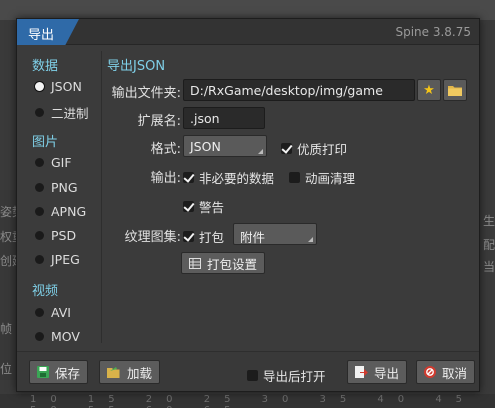 The height and width of the screenshot is (408, 495). I want to click on pack-settings-button: 打包设置, so click(223, 263).